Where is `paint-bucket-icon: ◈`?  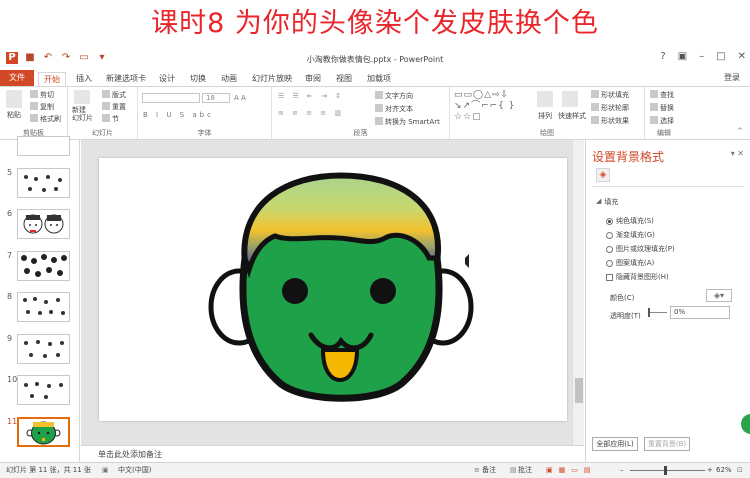 paint-bucket-icon: ◈ is located at coordinates (603, 175).